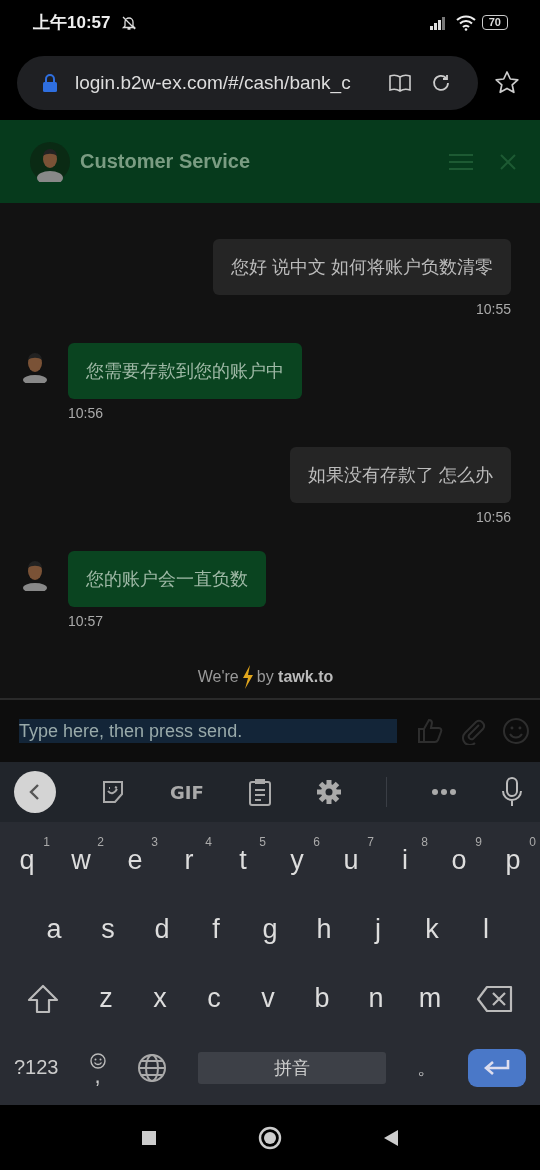  What do you see at coordinates (270, 929) in the screenshot?
I see `letter-key: g` at bounding box center [270, 929].